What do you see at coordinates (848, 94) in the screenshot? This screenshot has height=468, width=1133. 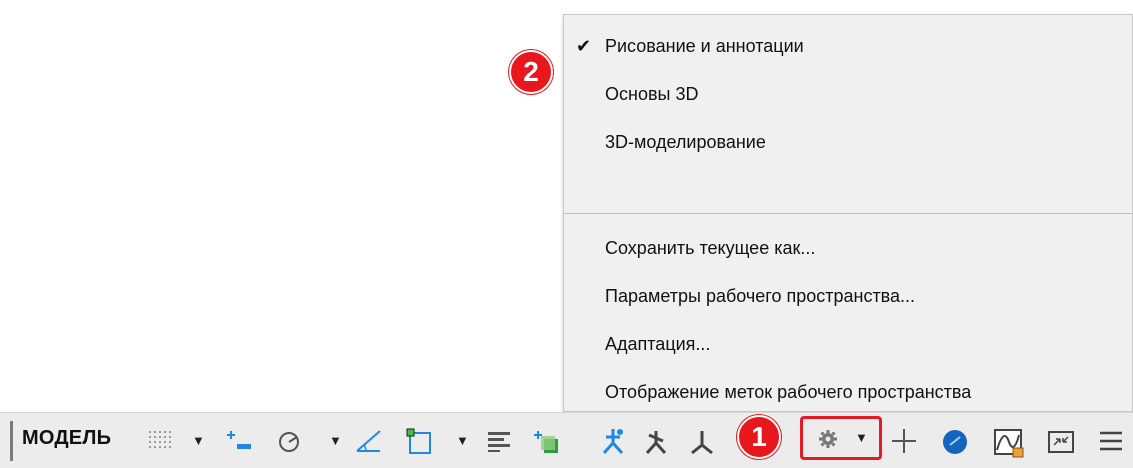 I see `menu-item-3d-basics: Основы 3D` at bounding box center [848, 94].